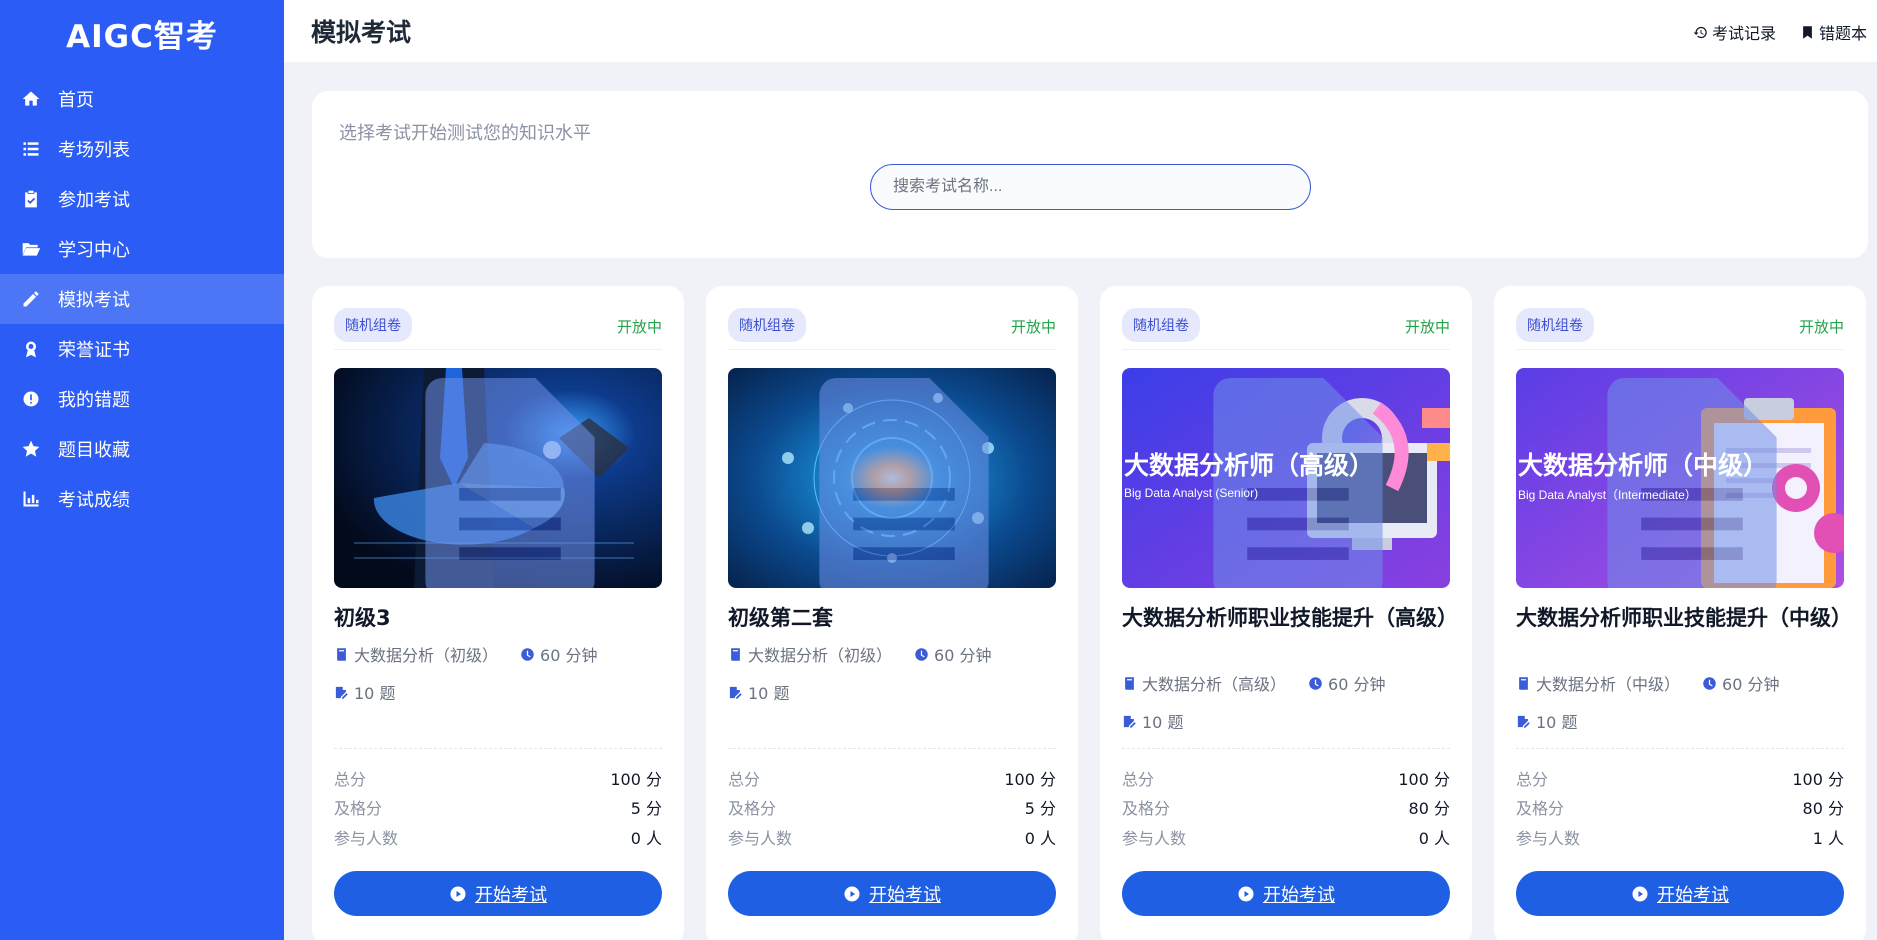 This screenshot has width=1877, height=940. I want to click on award-icon, so click(31, 349).